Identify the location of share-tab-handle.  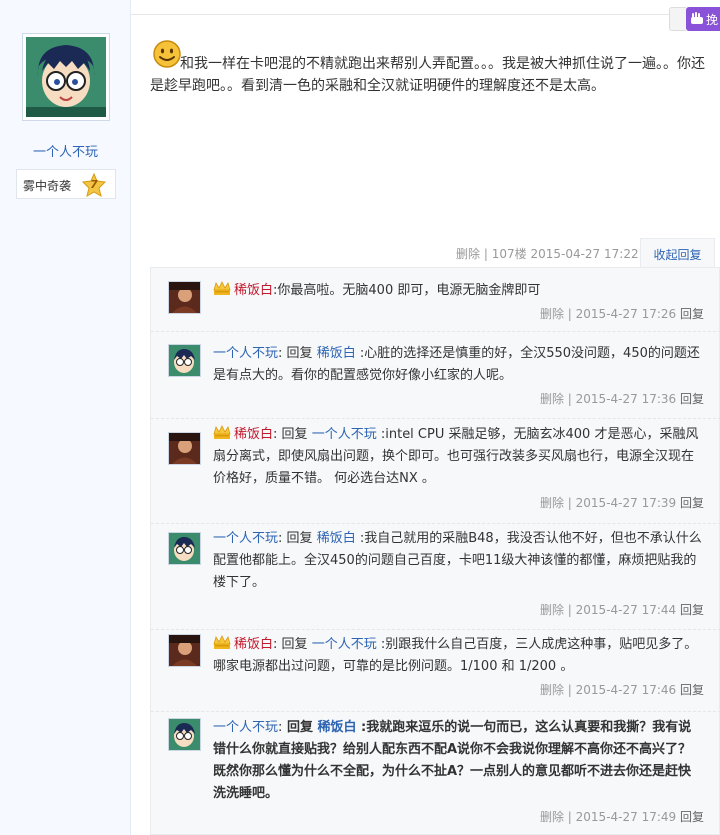
(677, 19).